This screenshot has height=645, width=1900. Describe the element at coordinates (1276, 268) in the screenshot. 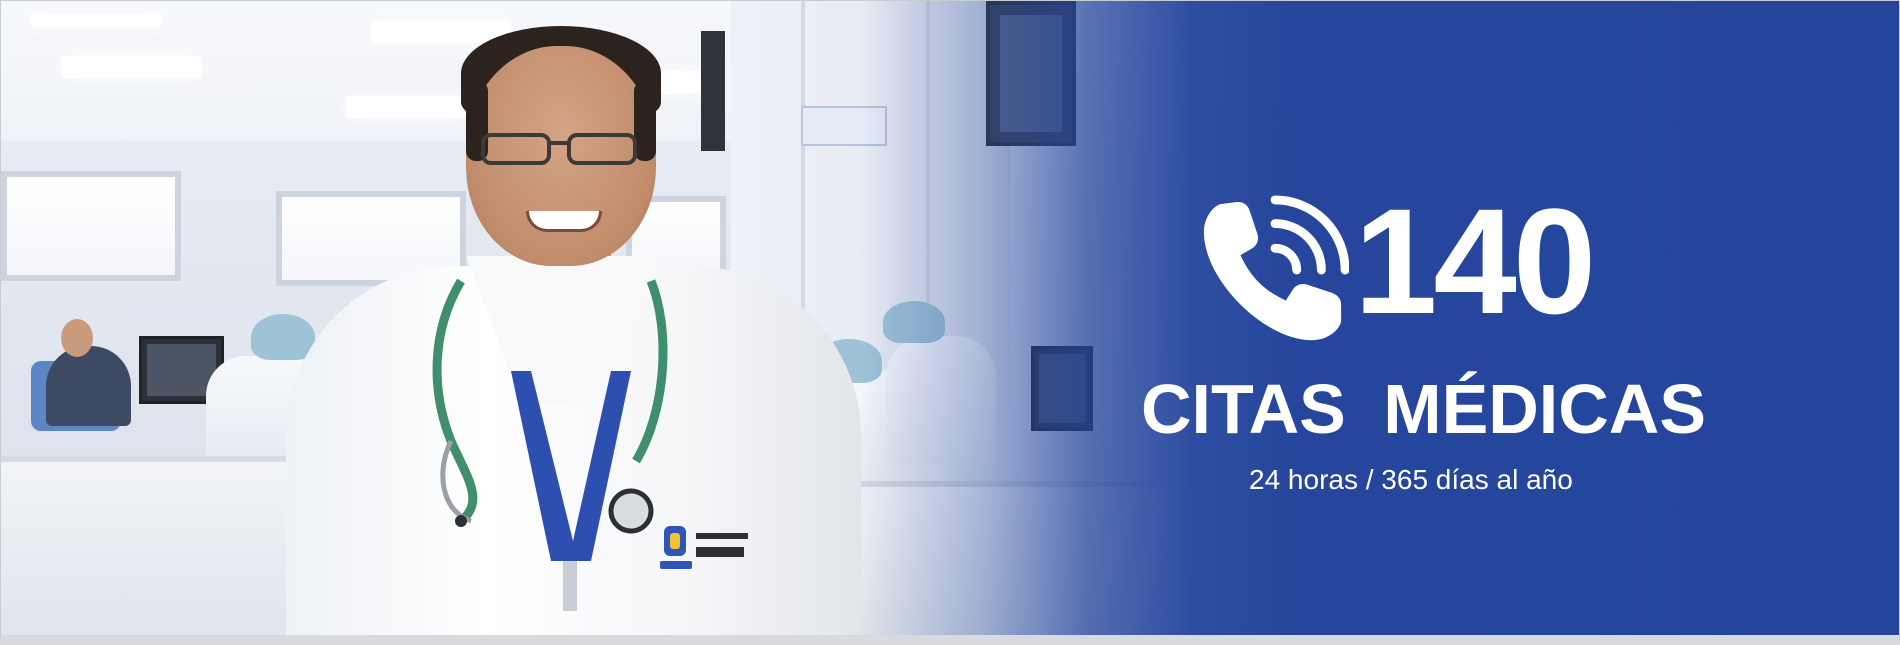

I see `phone-icon` at that location.